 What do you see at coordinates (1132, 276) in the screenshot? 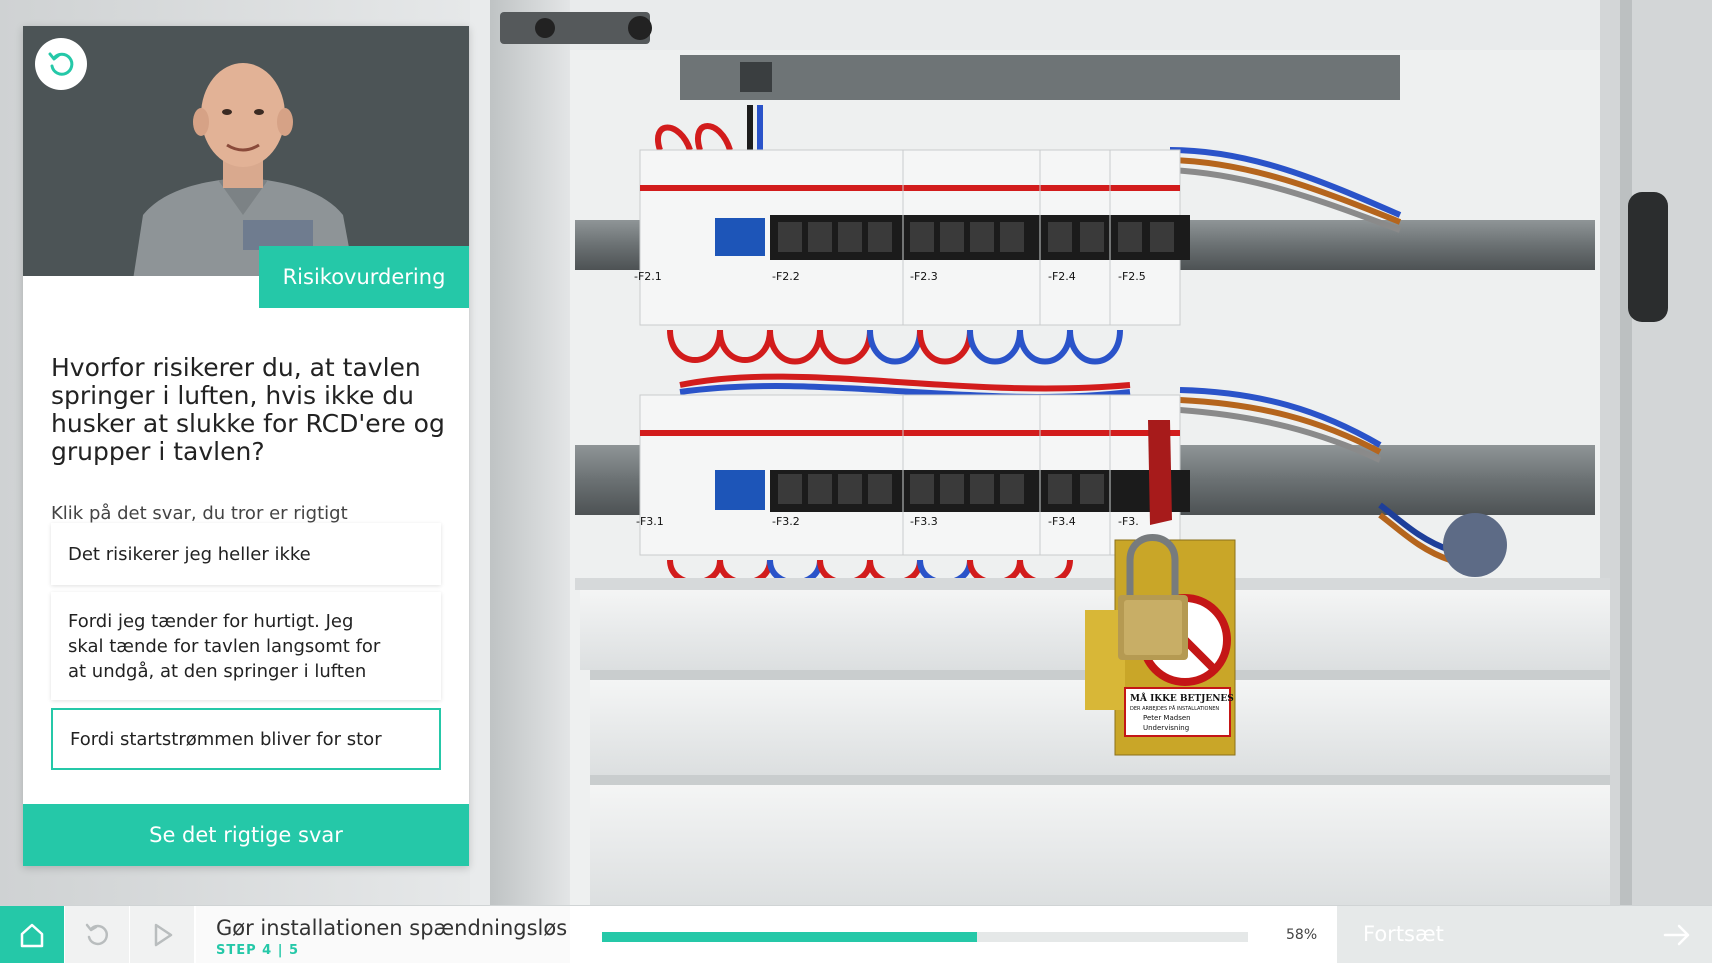
I see `breaker-label: -F2.5` at bounding box center [1132, 276].